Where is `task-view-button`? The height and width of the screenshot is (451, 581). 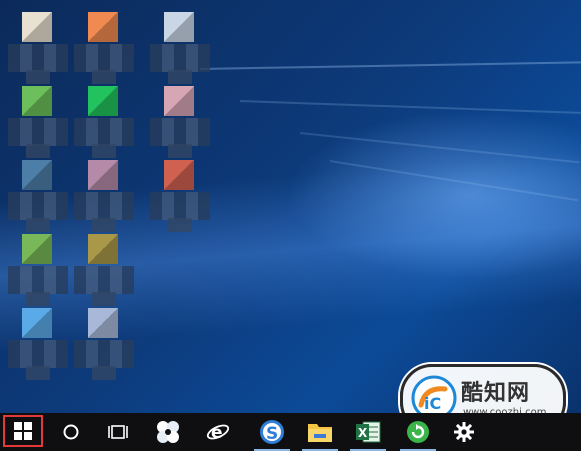 task-view-button is located at coordinates (118, 432).